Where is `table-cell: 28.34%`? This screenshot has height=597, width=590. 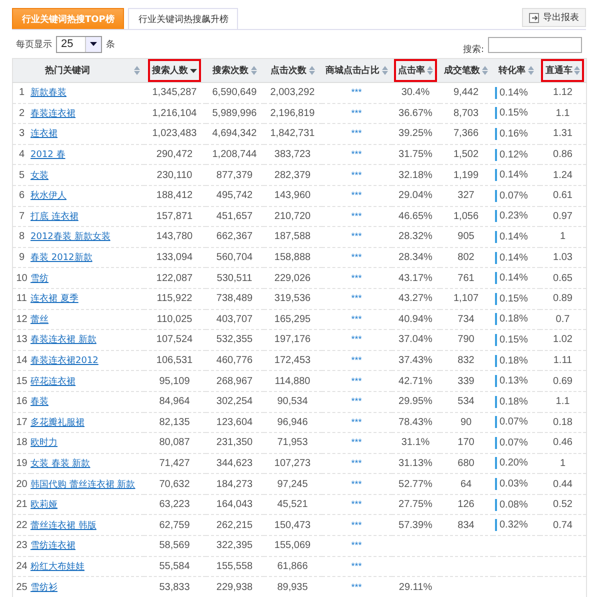
table-cell: 28.34% is located at coordinates (415, 258).